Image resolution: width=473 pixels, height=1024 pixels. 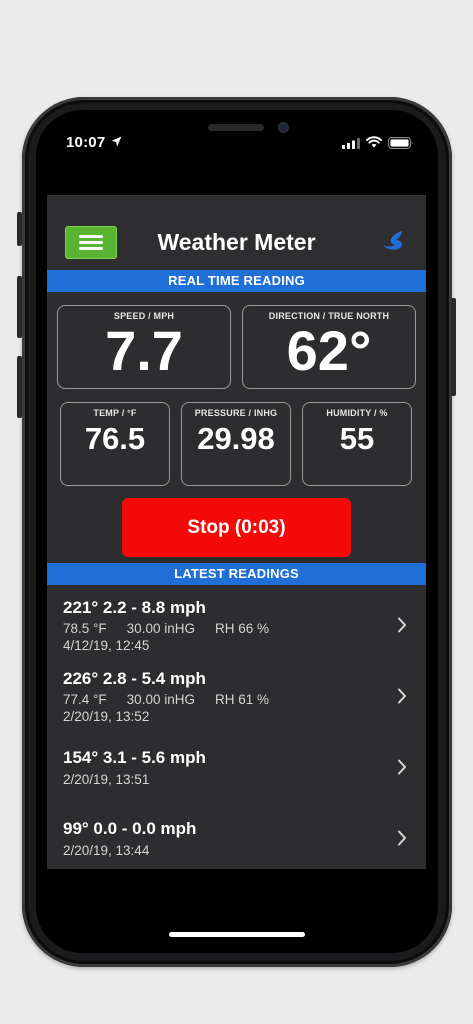 What do you see at coordinates (134, 678) in the screenshot?
I see `reading-title: 226° 2.8 - 5.4 mph` at bounding box center [134, 678].